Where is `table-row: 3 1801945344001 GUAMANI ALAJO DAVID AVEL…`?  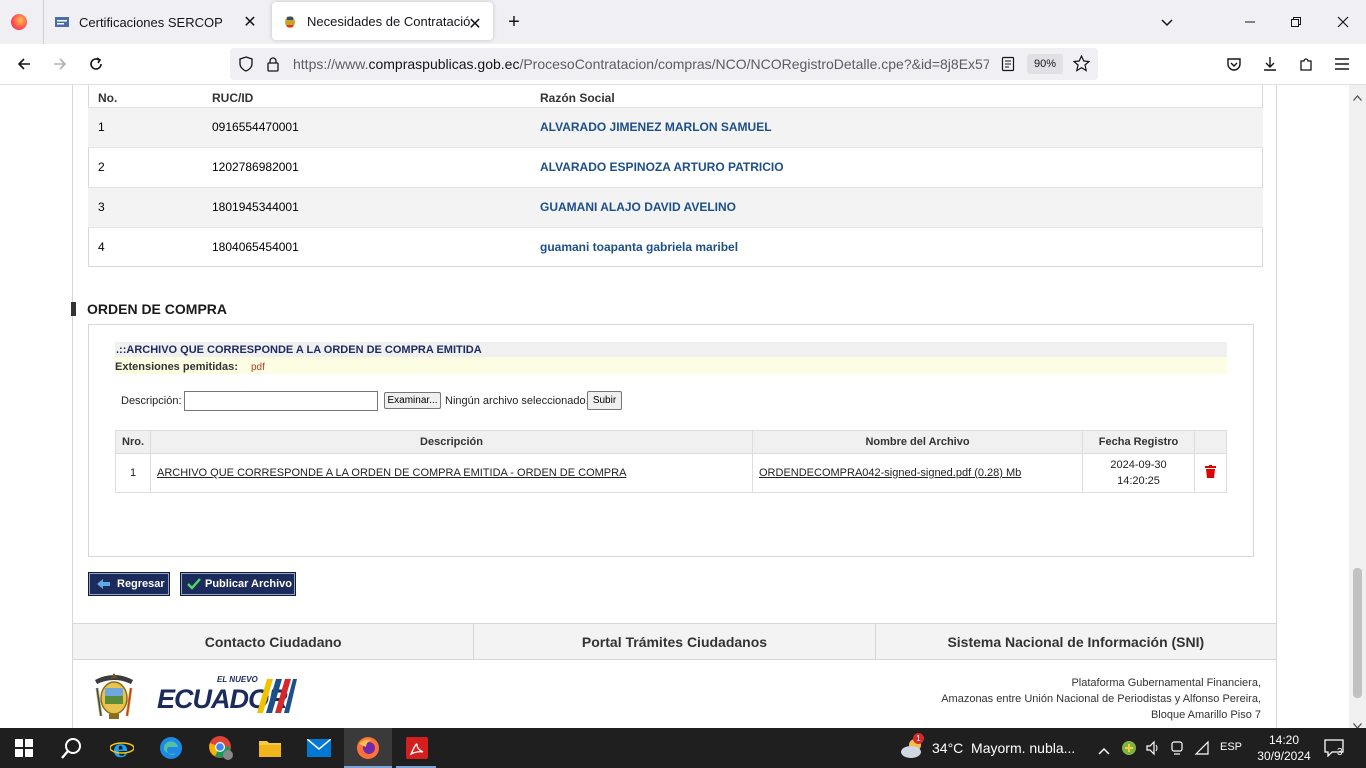 table-row: 3 1801945344001 GUAMANI ALAJO DAVID AVEL… is located at coordinates (675, 207).